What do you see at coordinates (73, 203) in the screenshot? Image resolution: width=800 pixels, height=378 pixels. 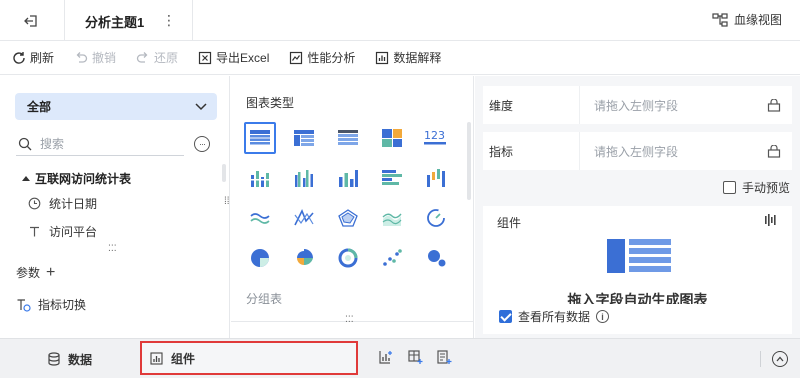 I see `field-label: 统计日期` at bounding box center [73, 203].